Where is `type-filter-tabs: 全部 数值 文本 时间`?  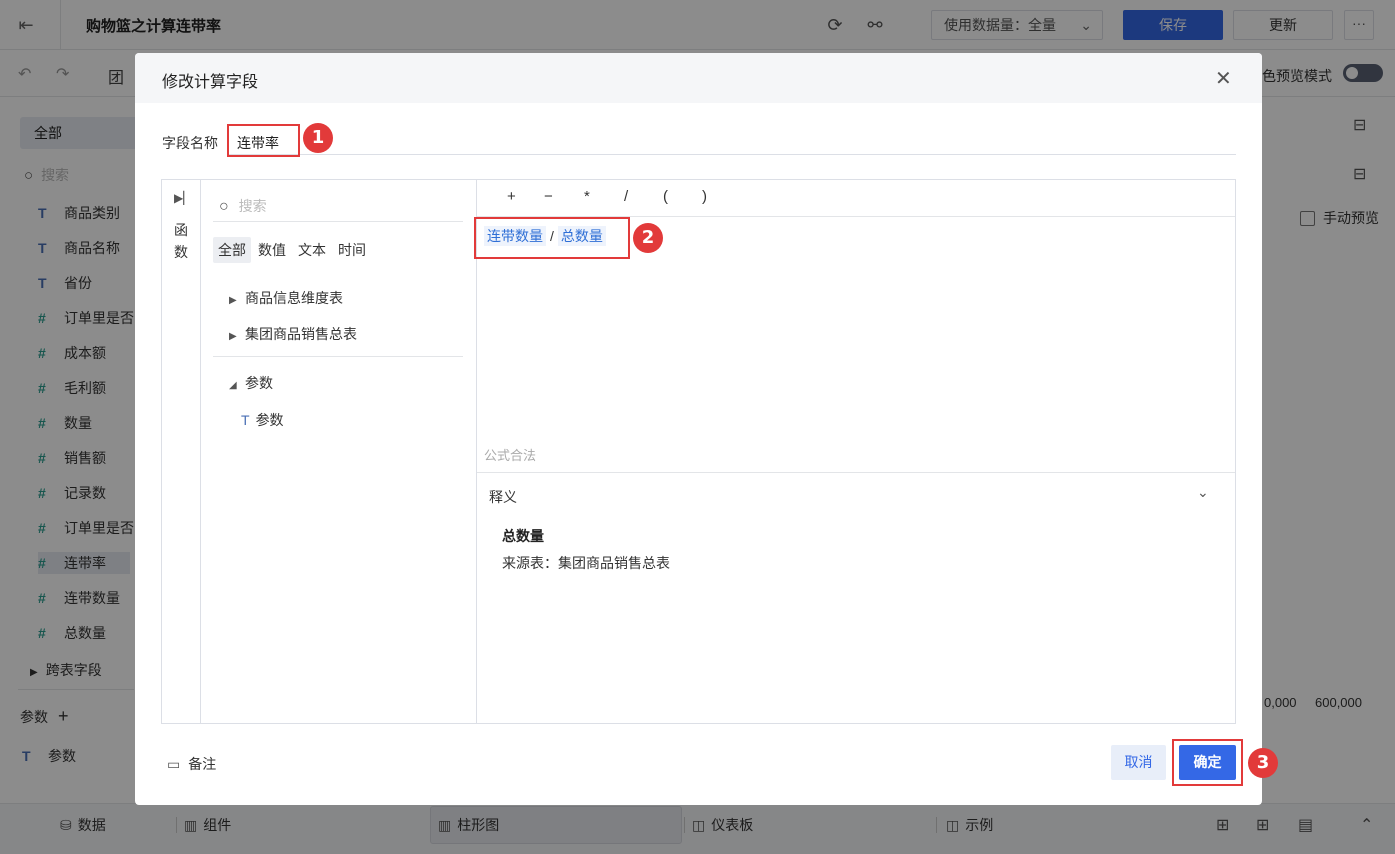
type-filter-tabs: 全部 数值 文本 时间 is located at coordinates (293, 250).